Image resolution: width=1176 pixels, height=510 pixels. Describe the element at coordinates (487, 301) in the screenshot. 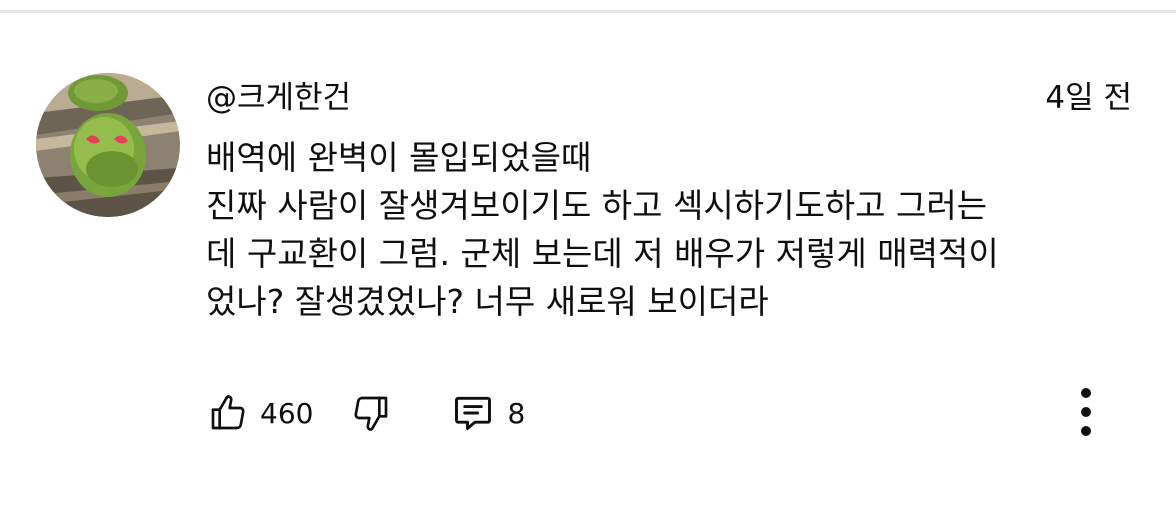

I see `comment-line: 었나? 잘생겼었나? 너무 새로워 보이더라` at that location.